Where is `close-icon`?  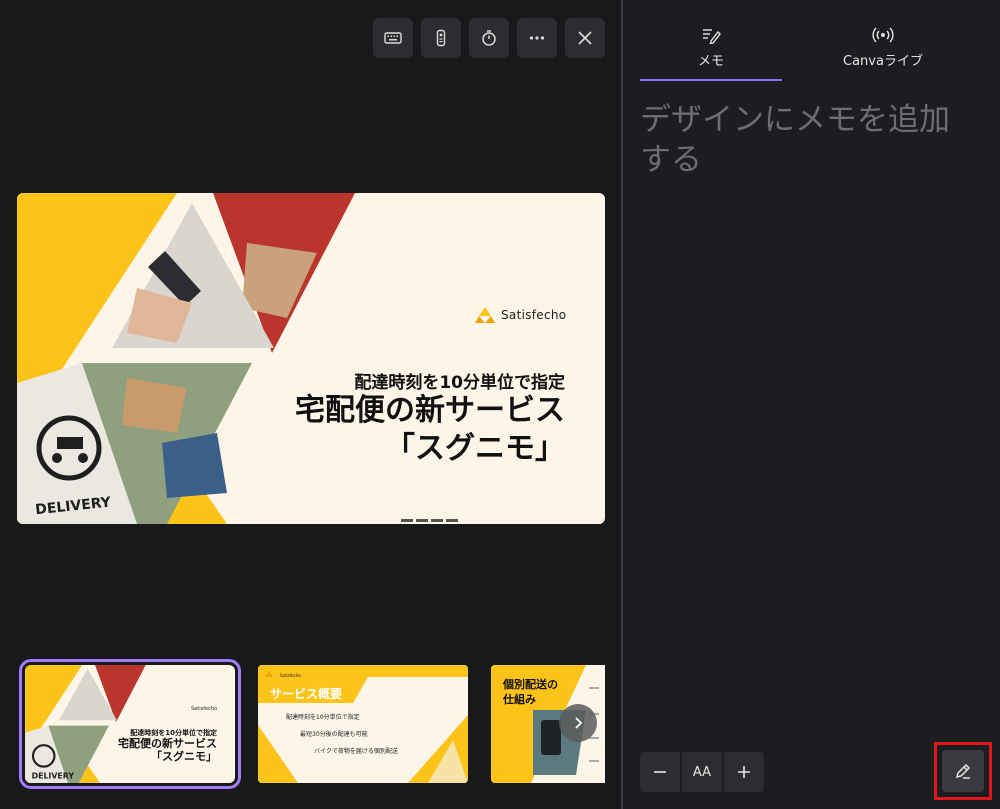
close-icon is located at coordinates (585, 38).